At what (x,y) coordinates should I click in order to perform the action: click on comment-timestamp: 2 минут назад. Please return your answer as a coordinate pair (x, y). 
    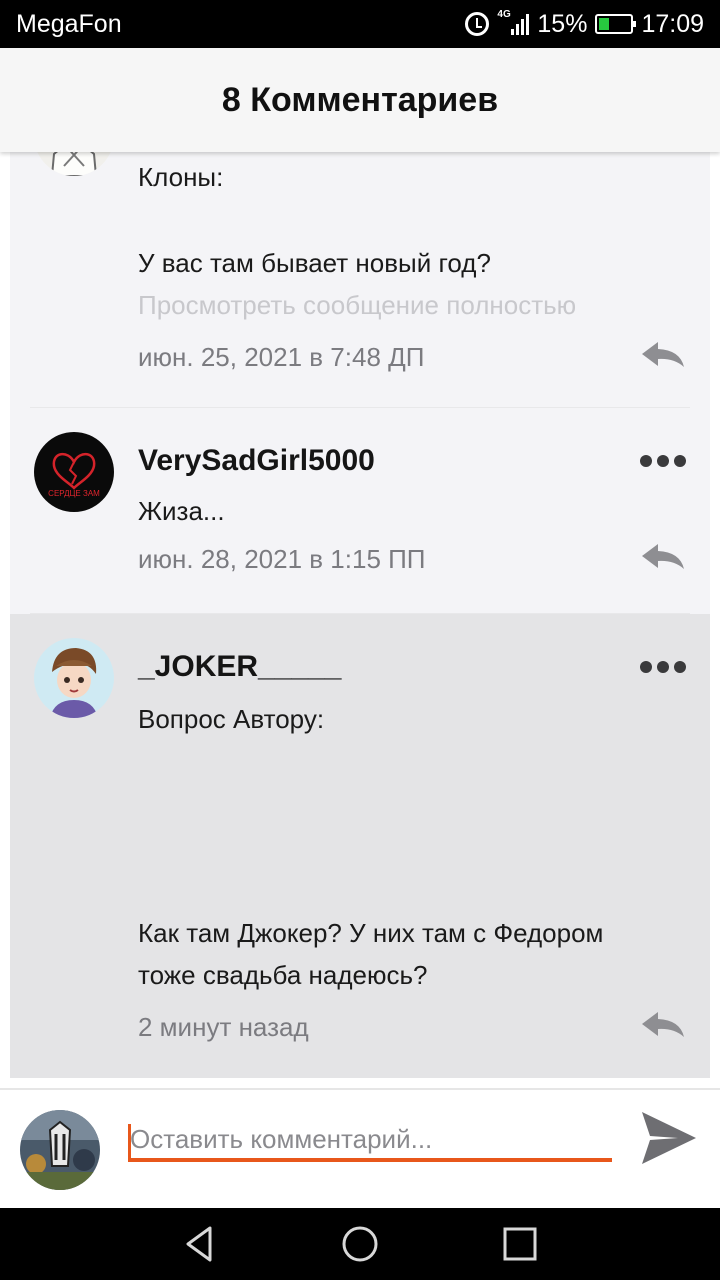
    Looking at the image, I should click on (223, 1027).